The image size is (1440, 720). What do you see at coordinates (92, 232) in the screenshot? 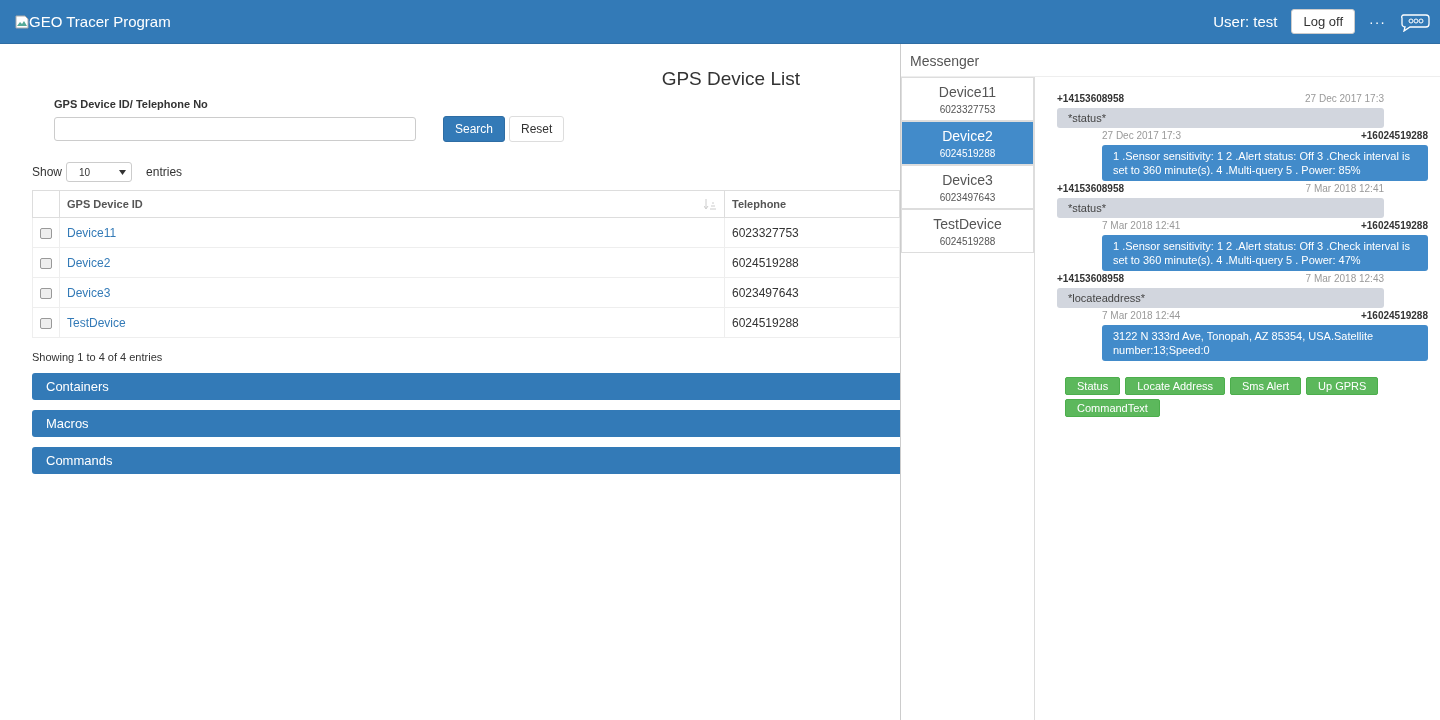
I see `device-link: Device11` at bounding box center [92, 232].